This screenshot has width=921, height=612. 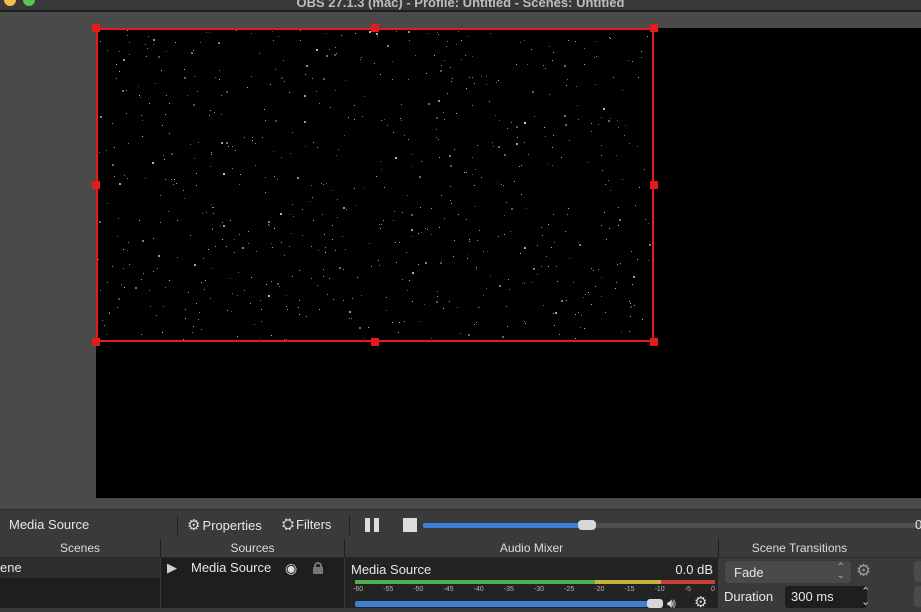 What do you see at coordinates (654, 185) in the screenshot?
I see `resize-handle-right` at bounding box center [654, 185].